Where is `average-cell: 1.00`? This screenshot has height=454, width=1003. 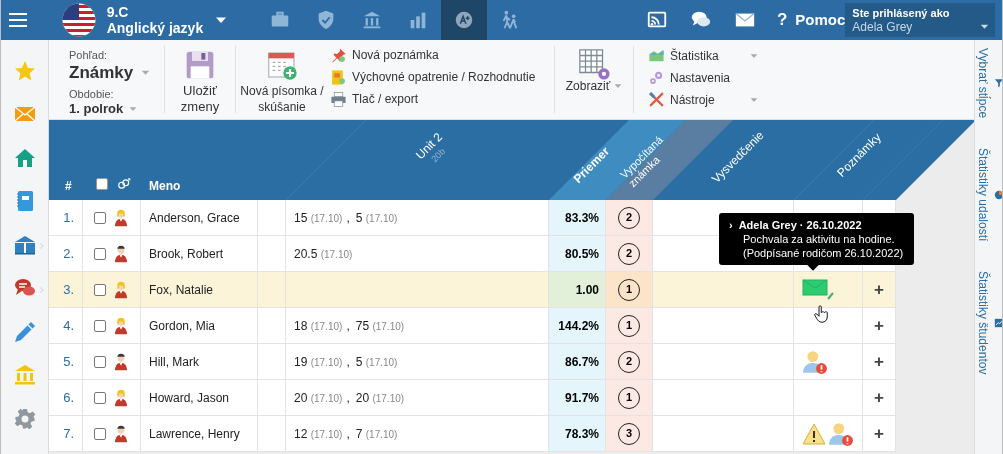 average-cell: 1.00 is located at coordinates (577, 290).